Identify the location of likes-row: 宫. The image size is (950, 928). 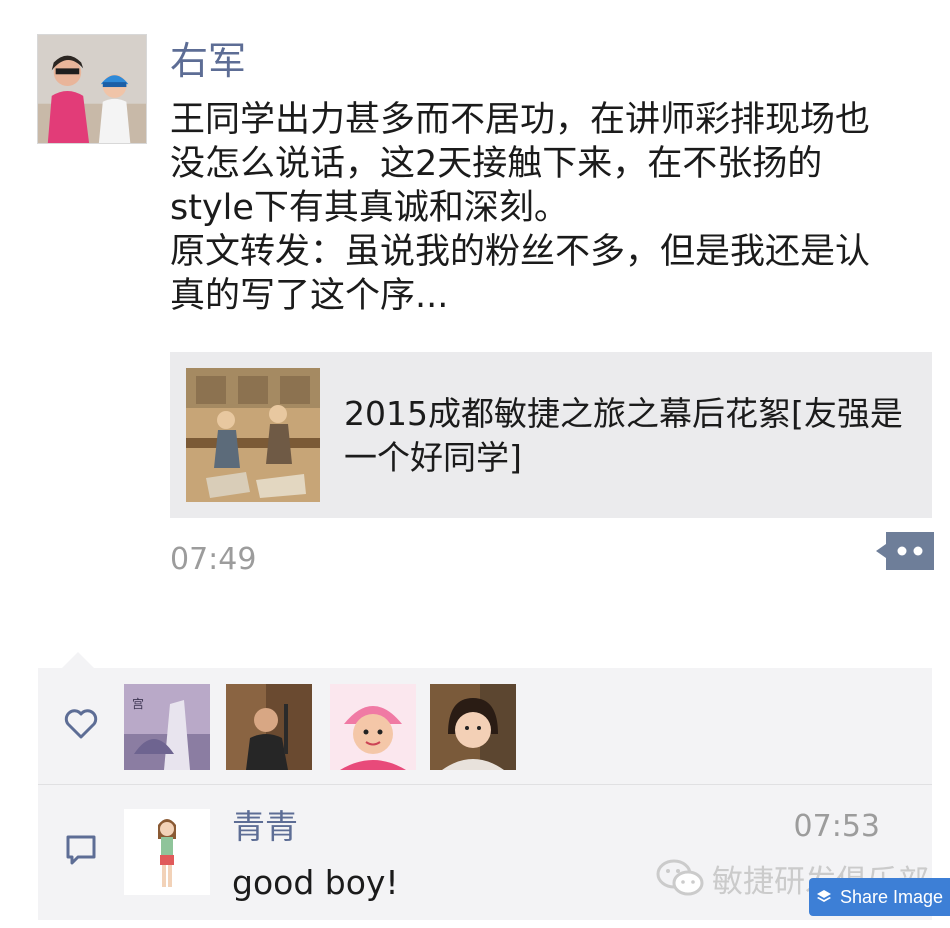
(485, 726).